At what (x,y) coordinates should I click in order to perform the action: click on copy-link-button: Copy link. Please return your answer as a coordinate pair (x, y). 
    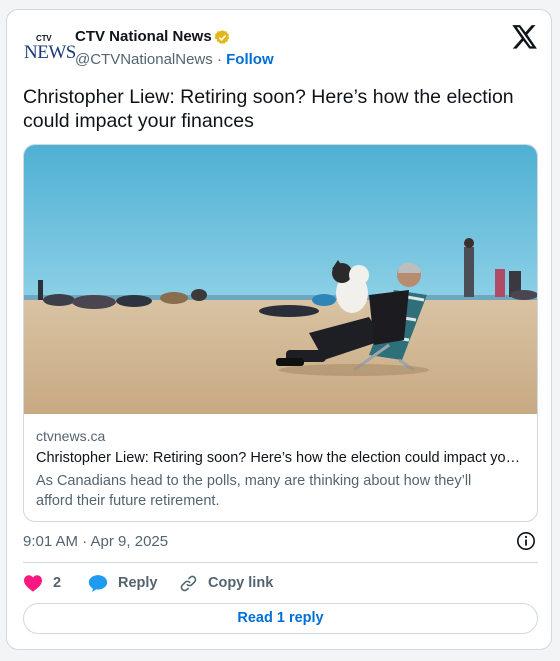
    Looking at the image, I should click on (226, 583).